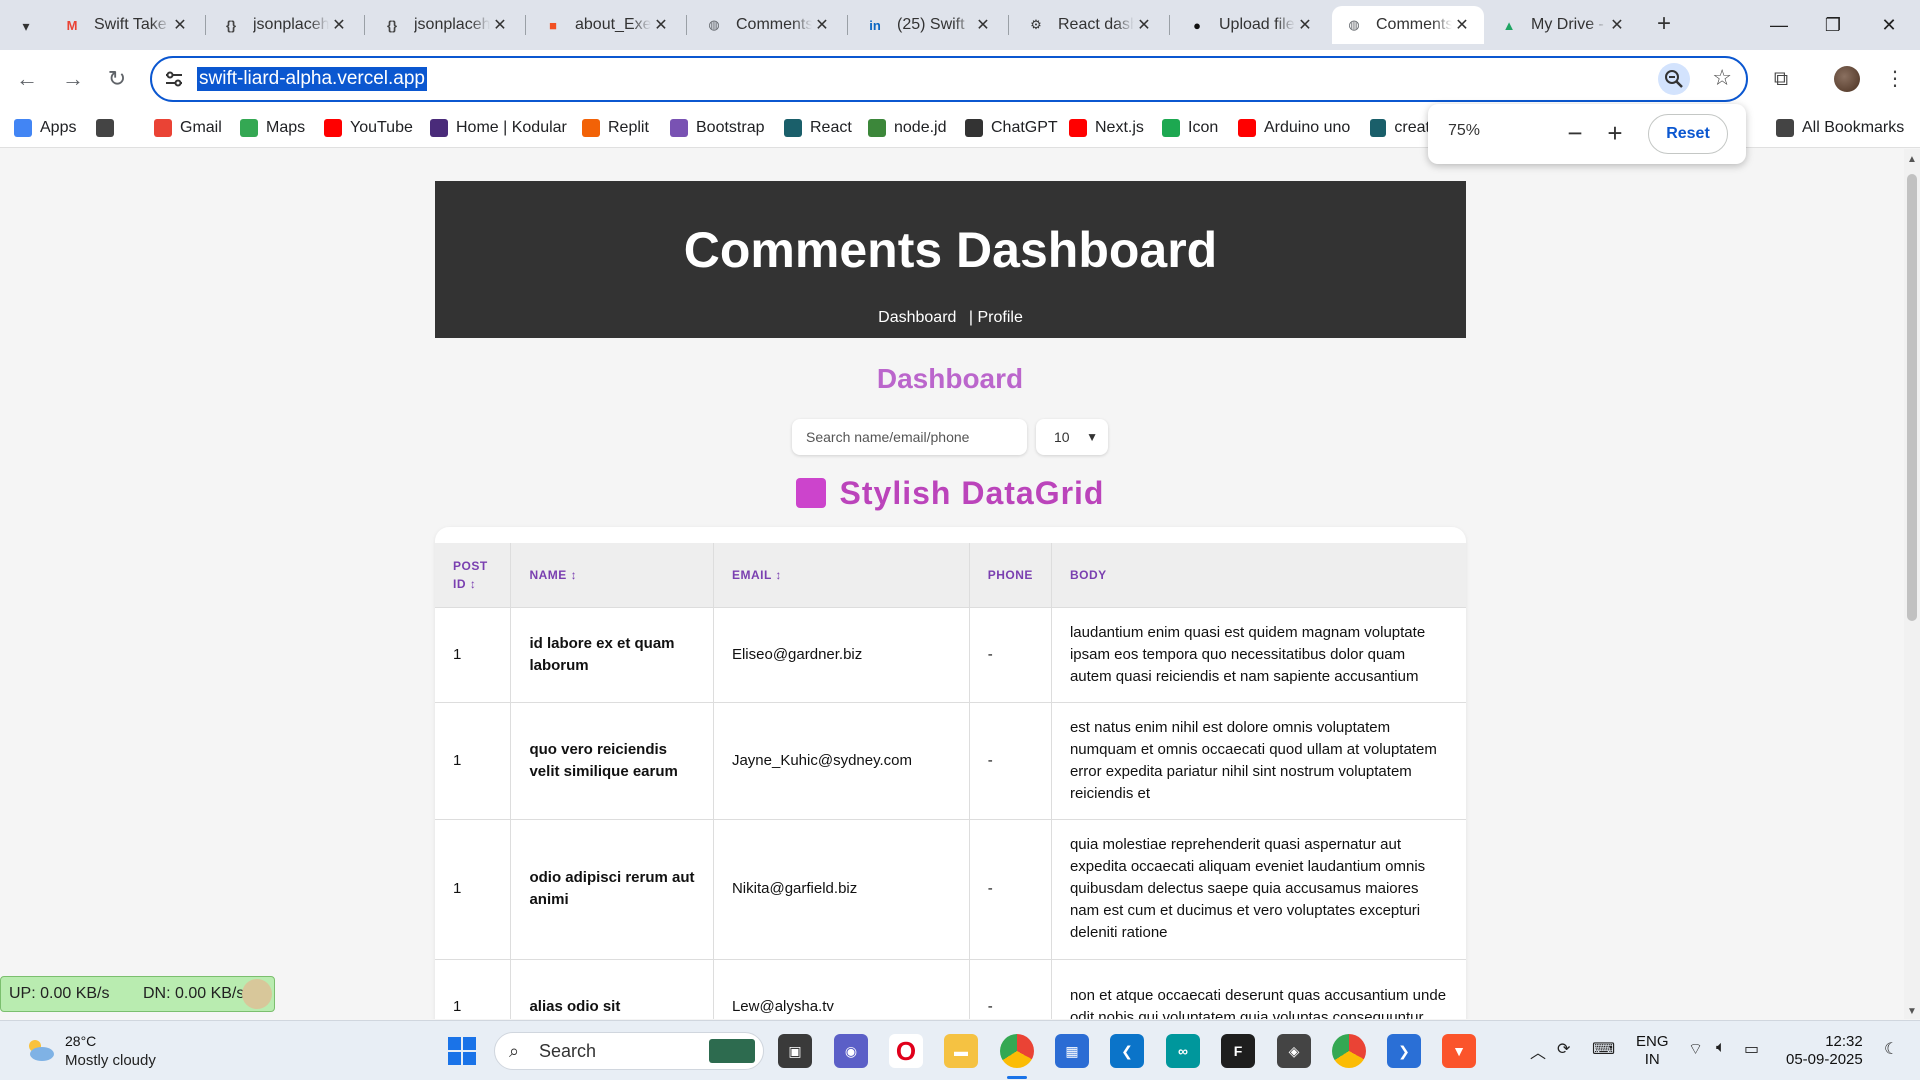 The width and height of the screenshot is (1920, 1080). Describe the element at coordinates (907, 128) in the screenshot. I see `bookmark-item: node.jd` at that location.